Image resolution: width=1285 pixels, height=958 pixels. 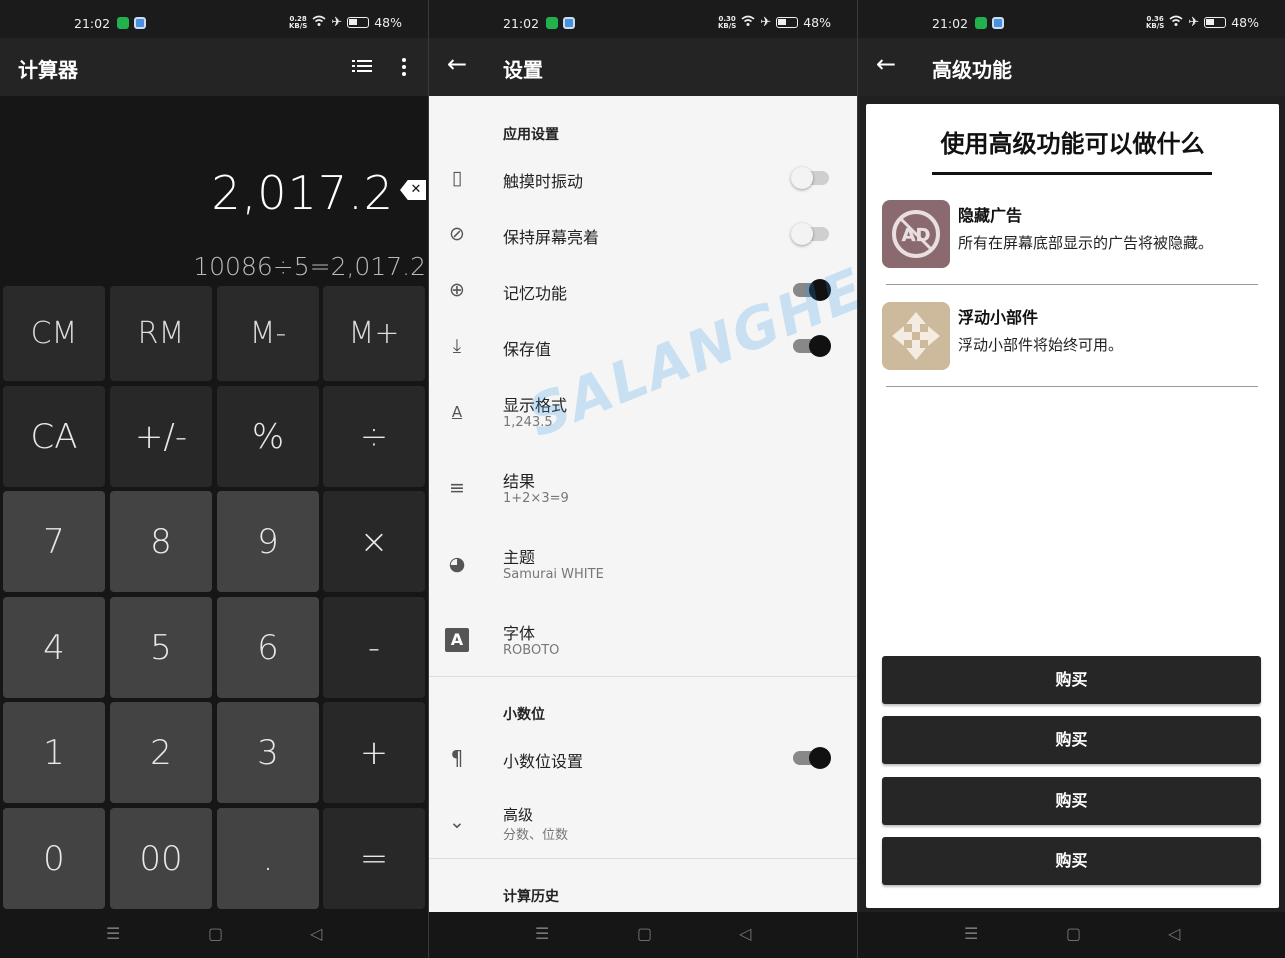 I want to click on setting-font: A 字体 ROBOTO, so click(x=643, y=643).